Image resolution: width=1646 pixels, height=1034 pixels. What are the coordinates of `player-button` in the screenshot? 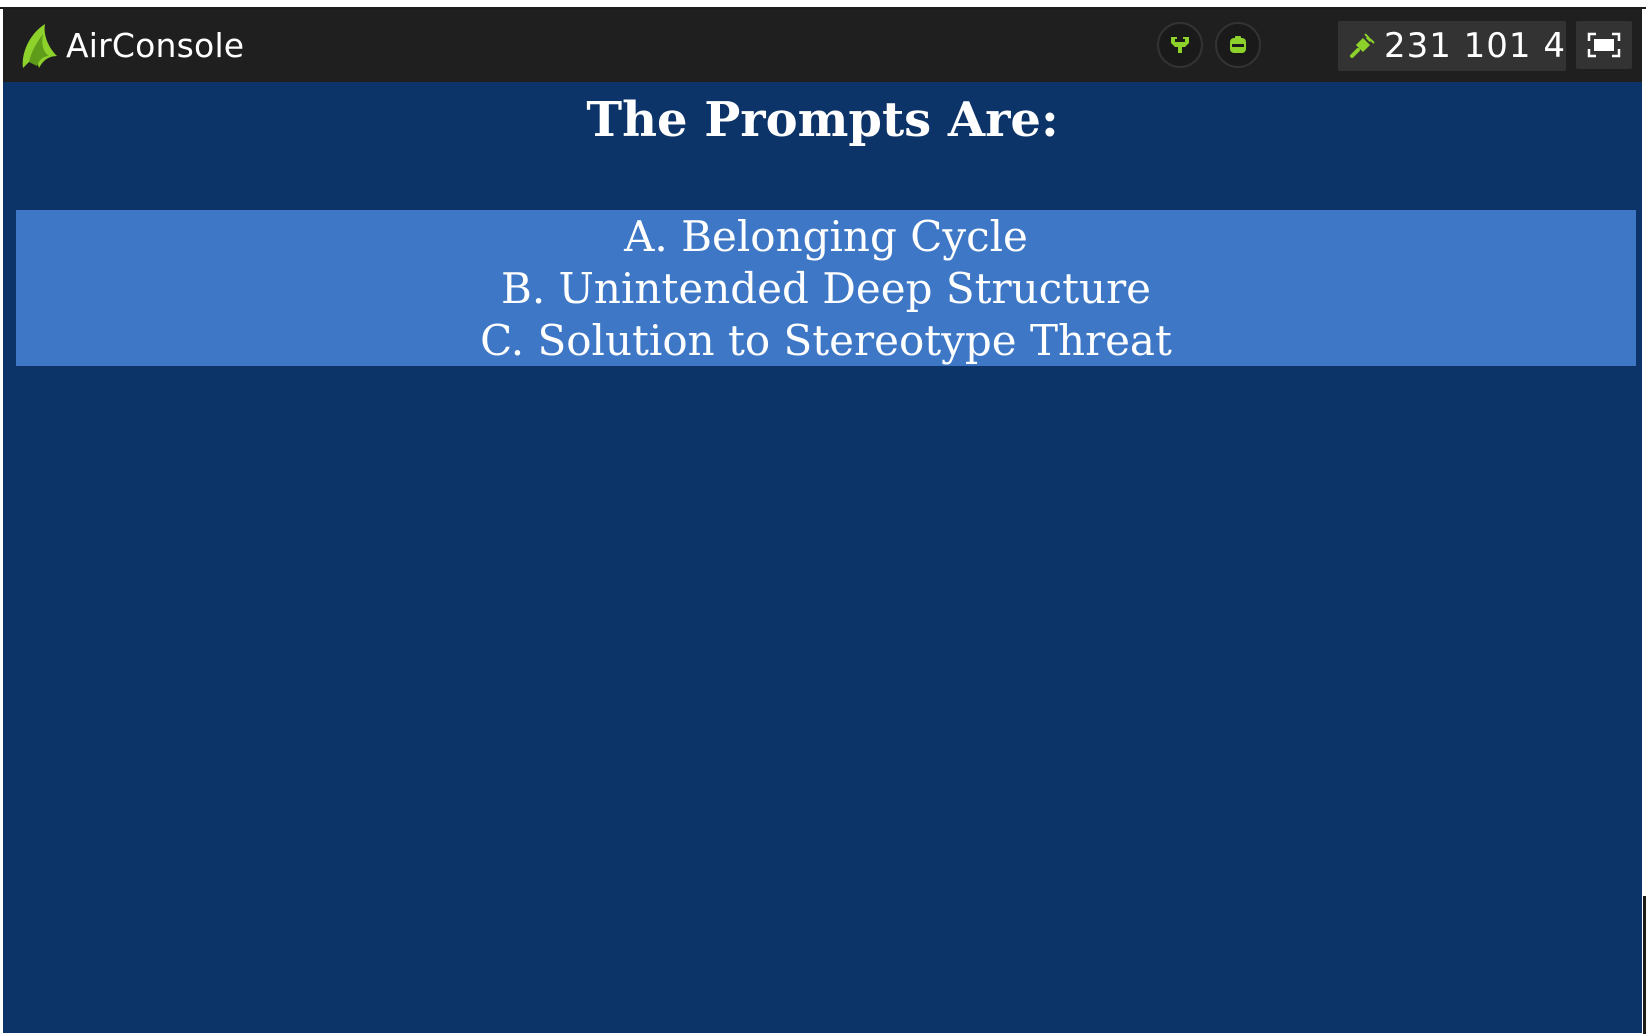 It's located at (1238, 45).